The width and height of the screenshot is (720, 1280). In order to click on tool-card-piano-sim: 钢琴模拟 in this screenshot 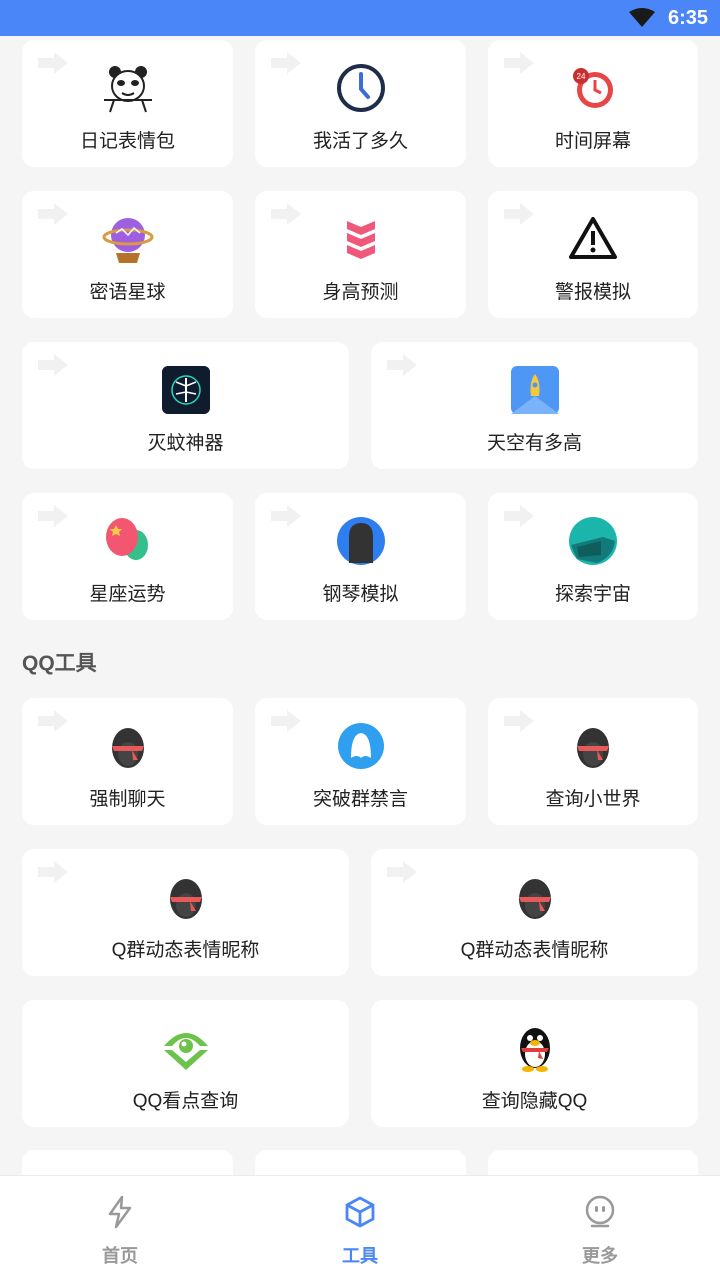, I will do `click(360, 556)`.